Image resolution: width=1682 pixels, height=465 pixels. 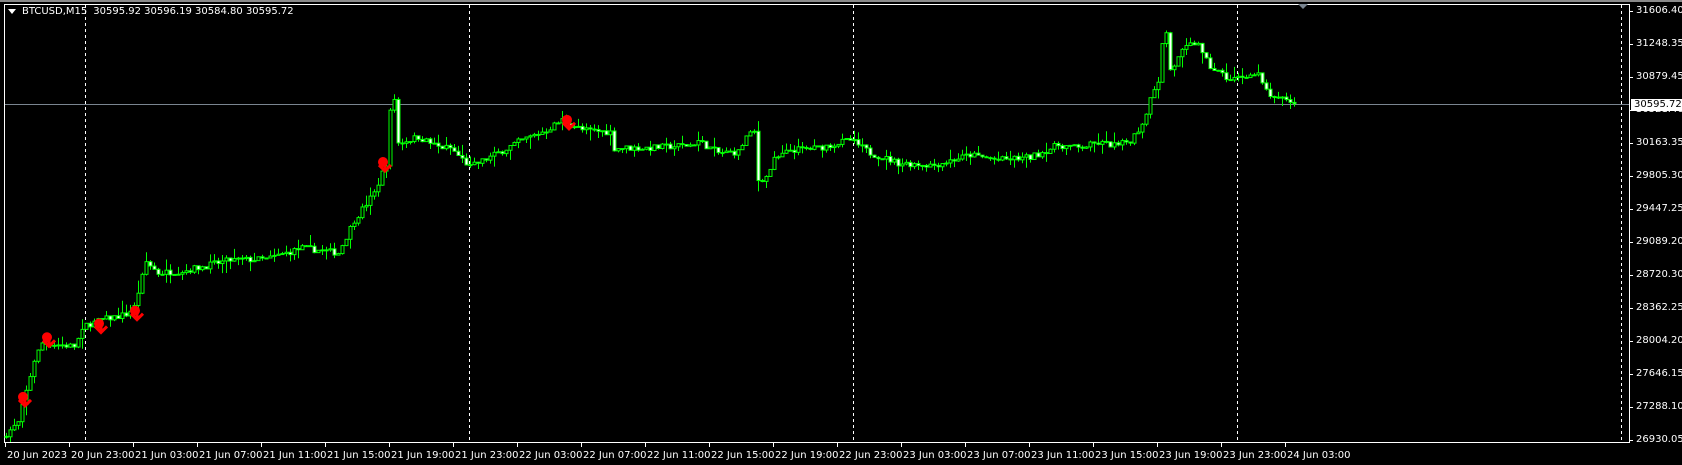 I want to click on chart-shift-marker, so click(x=1303, y=6).